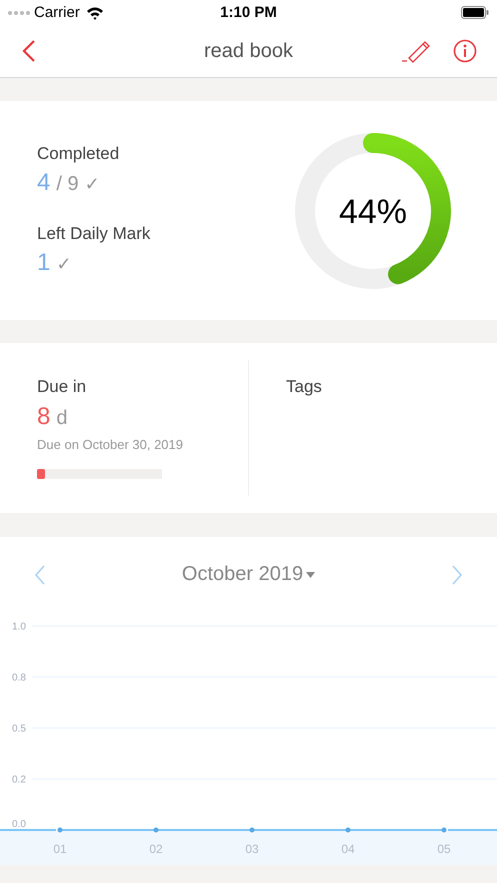 The height and width of the screenshot is (883, 497). Describe the element at coordinates (311, 575) in the screenshot. I see `dropdown-caret-icon` at that location.